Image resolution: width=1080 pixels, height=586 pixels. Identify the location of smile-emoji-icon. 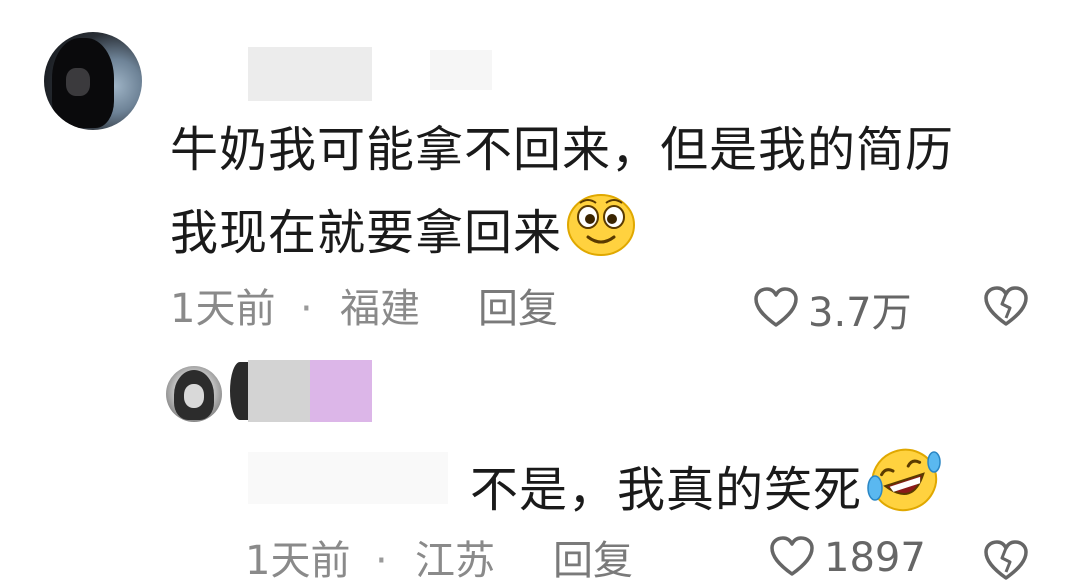
(601, 232).